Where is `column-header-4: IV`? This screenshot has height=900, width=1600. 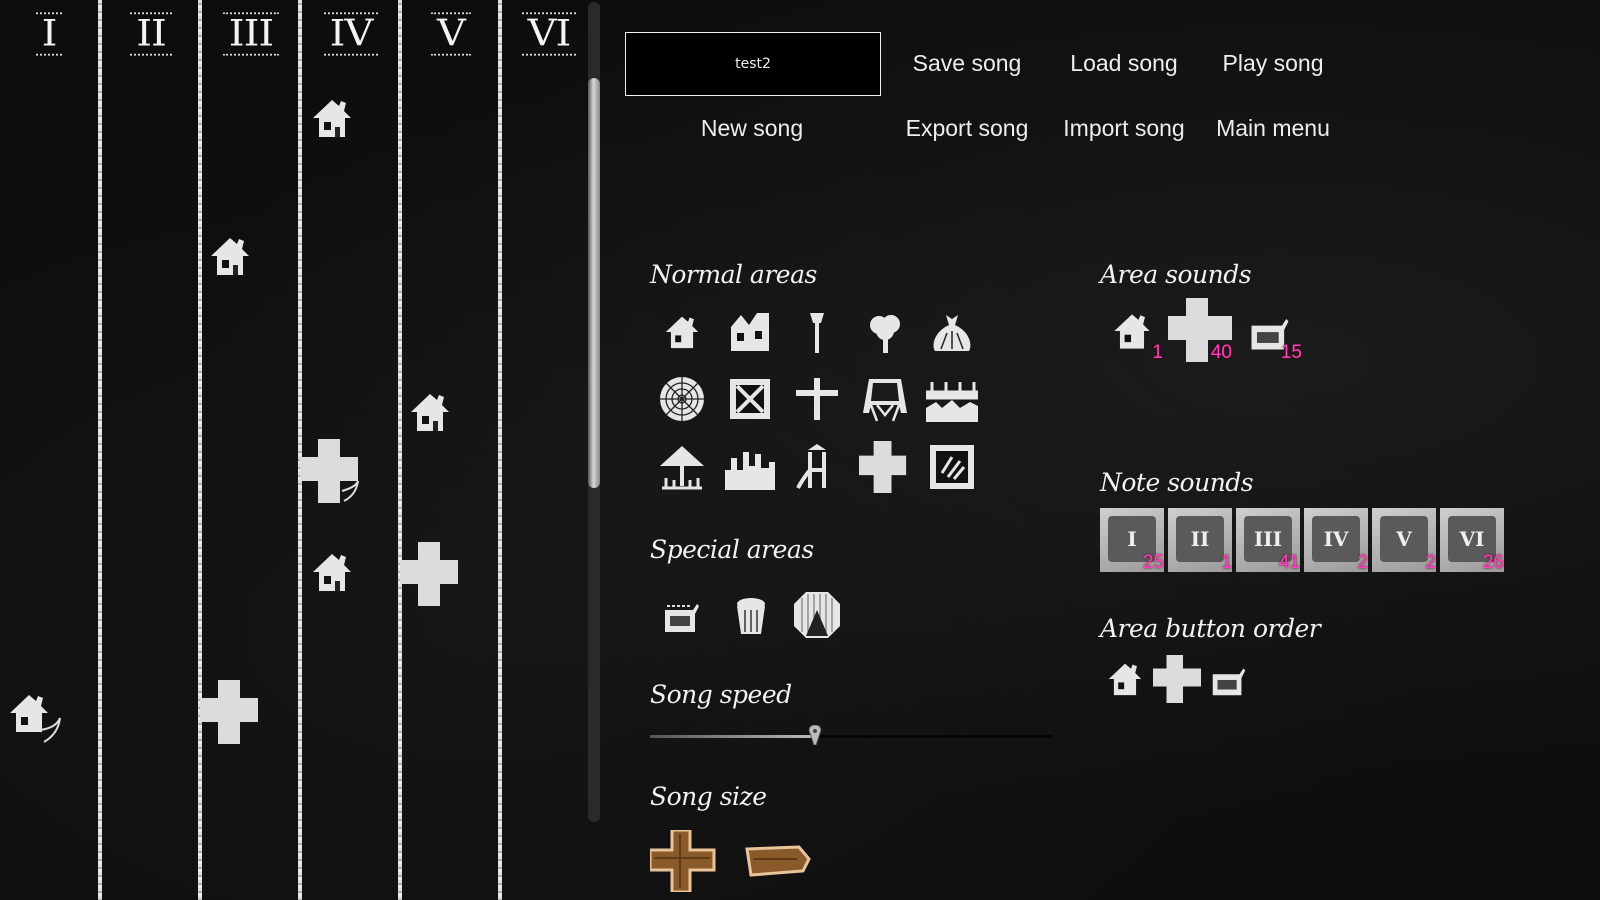 column-header-4: IV is located at coordinates (351, 34).